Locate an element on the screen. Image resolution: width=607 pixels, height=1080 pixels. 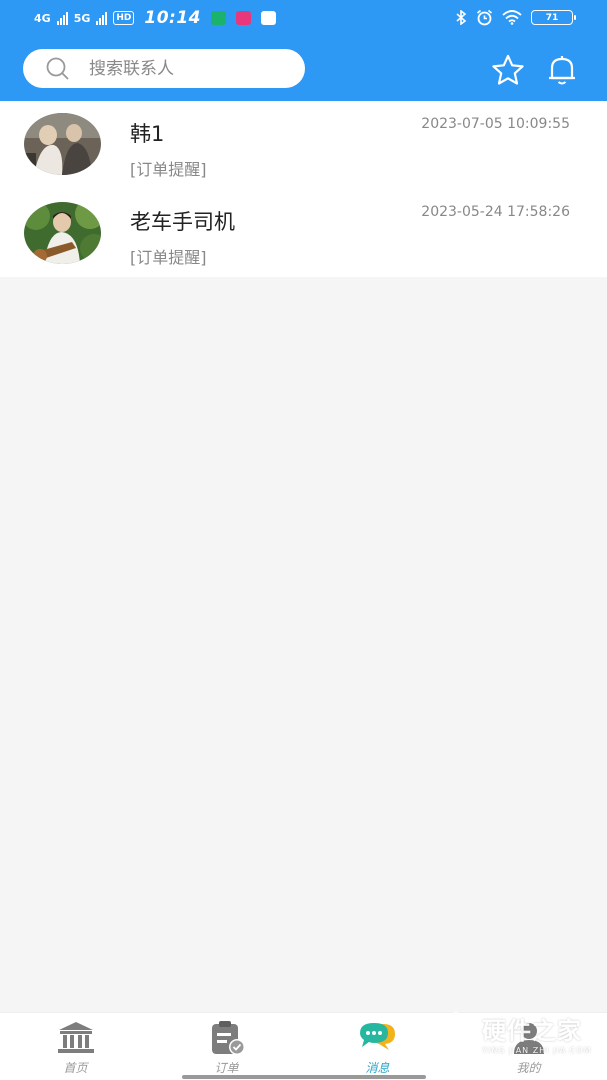
order-clipboard-icon is located at coordinates (227, 1038).